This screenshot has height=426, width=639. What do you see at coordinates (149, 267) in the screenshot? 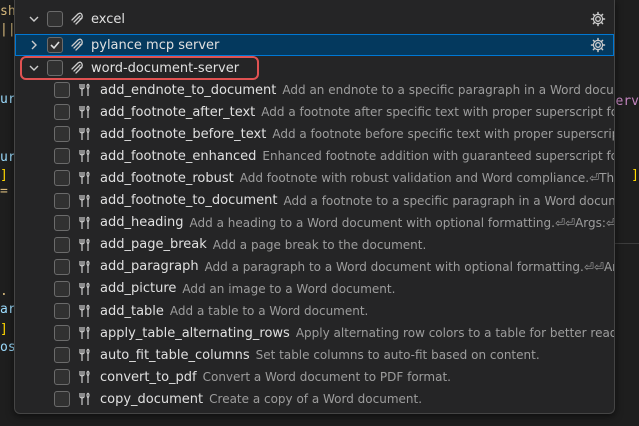
I see `tool-name: add_paragraph` at bounding box center [149, 267].